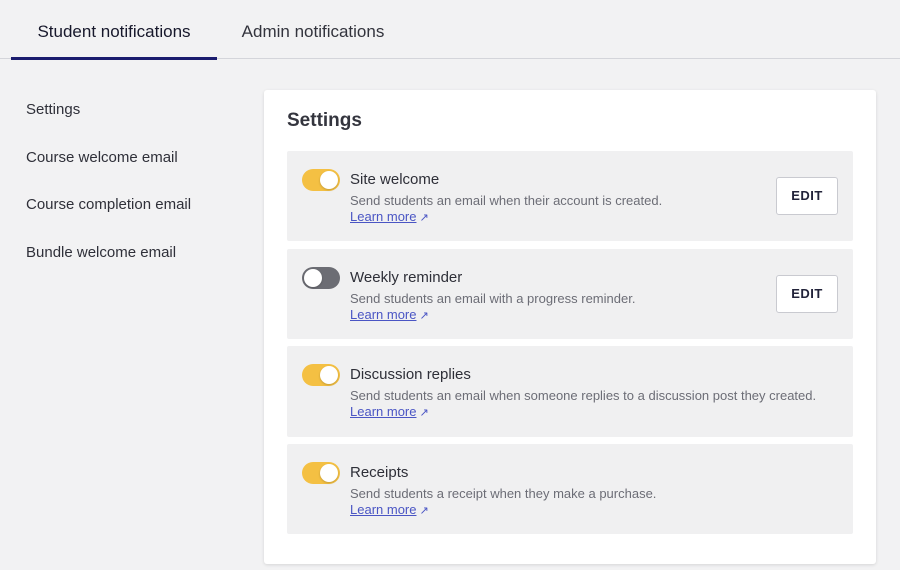 Image resolution: width=900 pixels, height=570 pixels. I want to click on site-welcome-toggle, so click(321, 180).